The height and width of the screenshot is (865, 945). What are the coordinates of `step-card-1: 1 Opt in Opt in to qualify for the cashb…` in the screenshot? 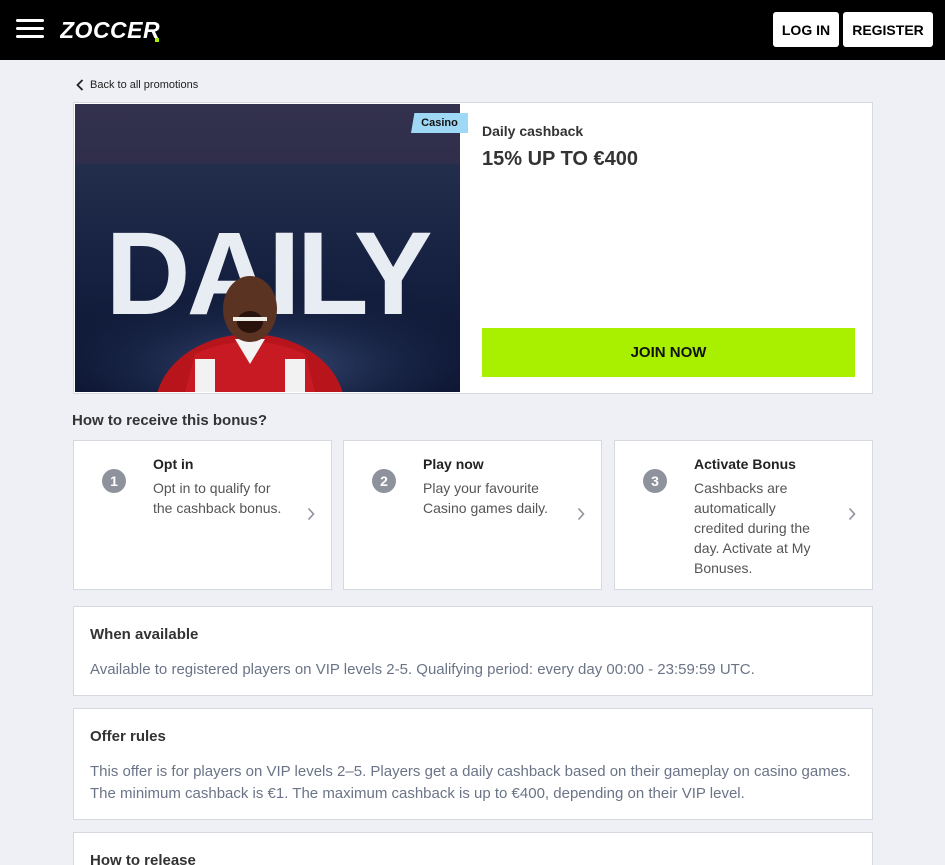 It's located at (202, 515).